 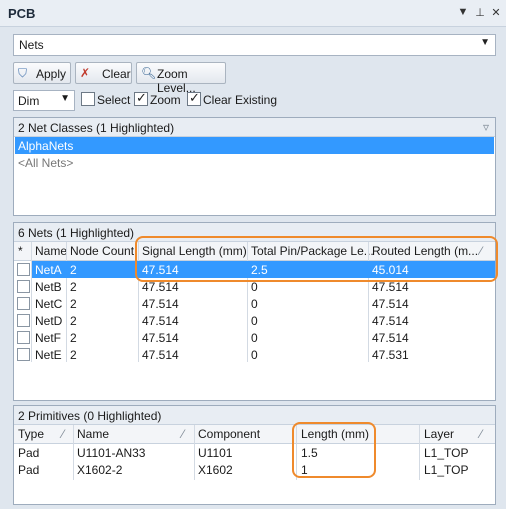 What do you see at coordinates (100, 470) in the screenshot?
I see `primitive-name: X1602-2` at bounding box center [100, 470].